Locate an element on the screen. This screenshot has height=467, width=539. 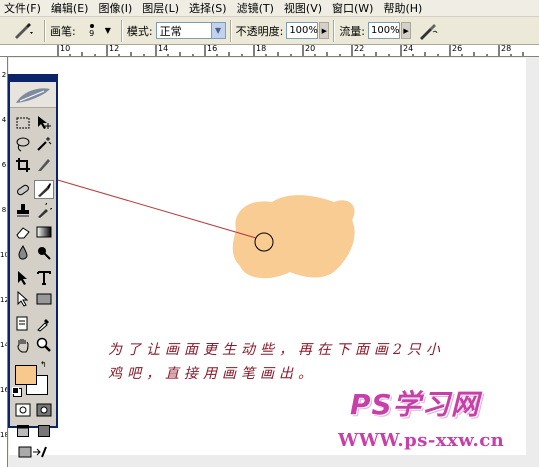
quick-mask-button is located at coordinates (45, 409).